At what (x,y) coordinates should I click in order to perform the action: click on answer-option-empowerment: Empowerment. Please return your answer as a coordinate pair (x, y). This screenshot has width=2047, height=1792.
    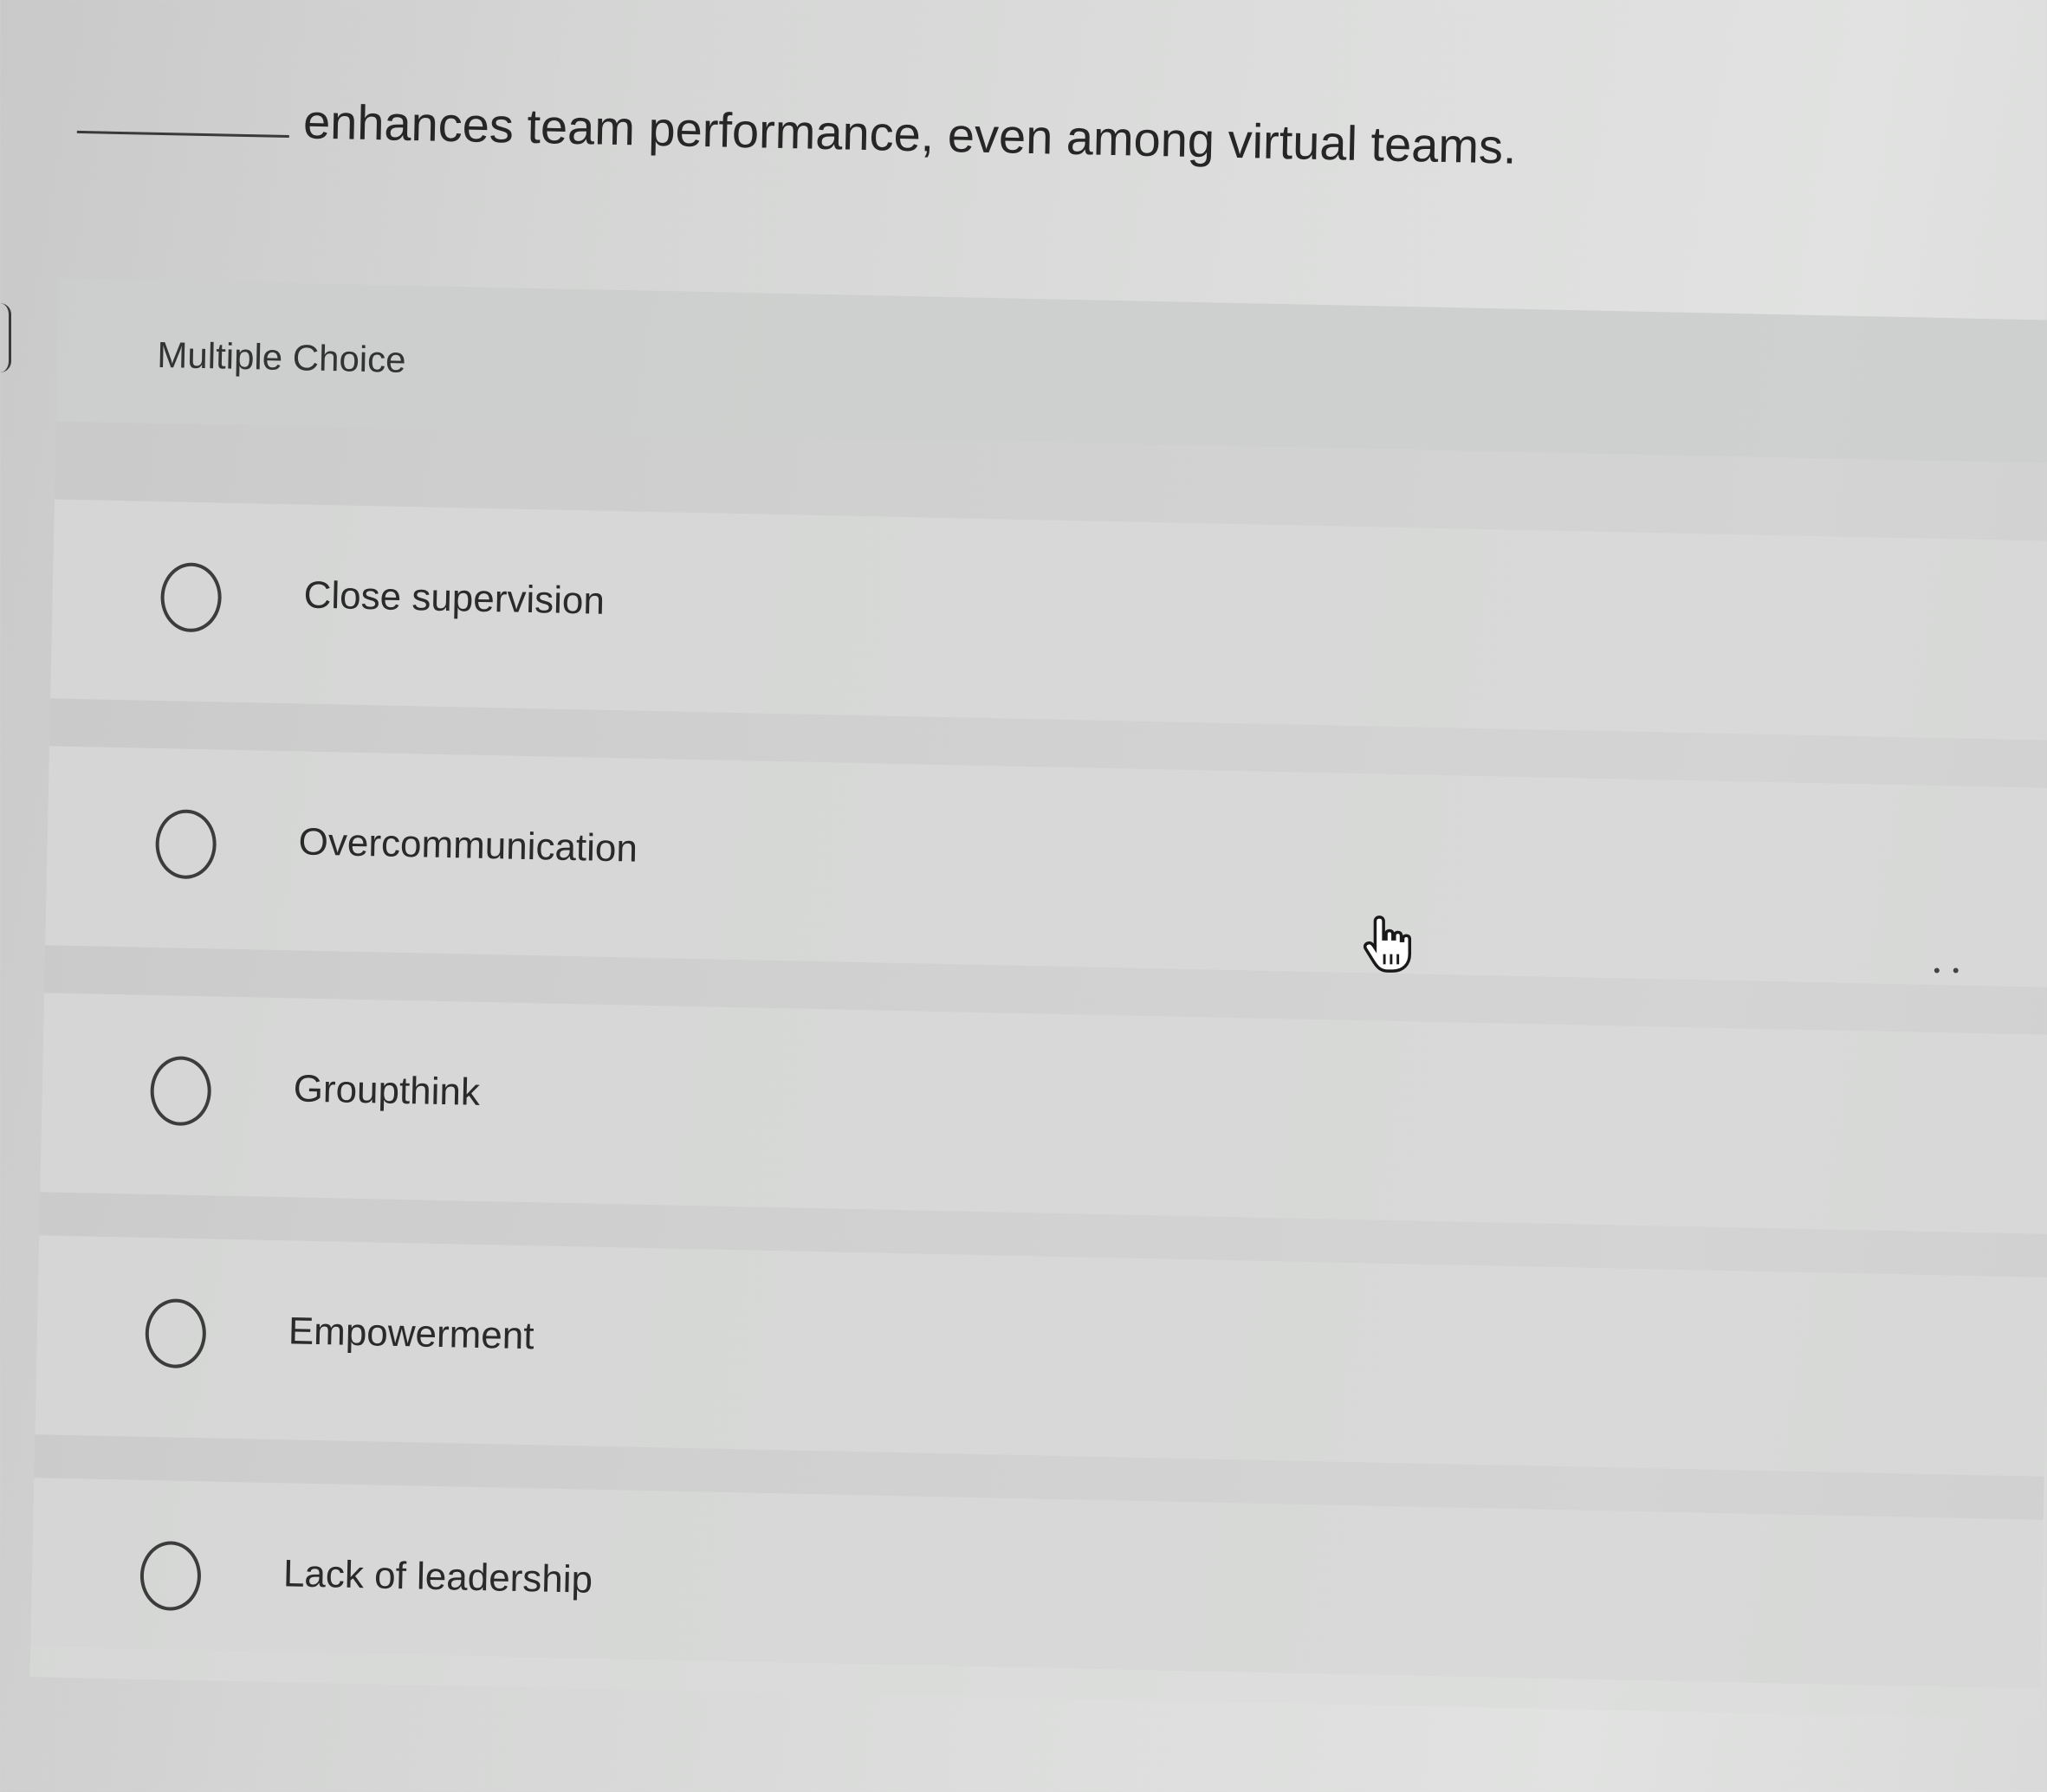
    Looking at the image, I should click on (1041, 1356).